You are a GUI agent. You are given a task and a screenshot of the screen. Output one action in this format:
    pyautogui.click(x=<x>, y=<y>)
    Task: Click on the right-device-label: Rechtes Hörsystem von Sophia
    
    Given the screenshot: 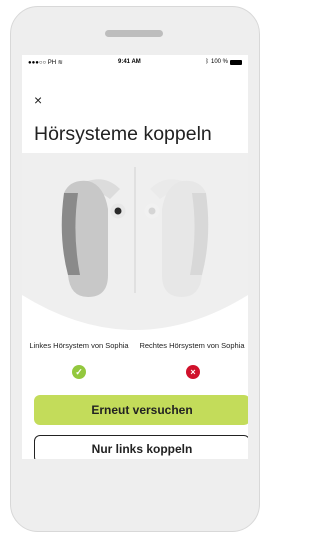 What is the action you would take?
    pyautogui.click(x=192, y=345)
    